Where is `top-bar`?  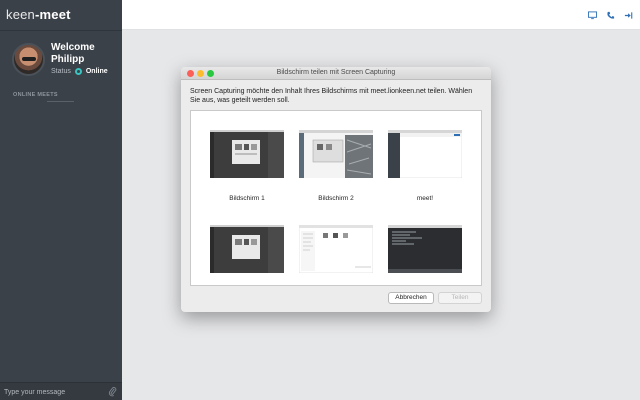
top-bar is located at coordinates (381, 15).